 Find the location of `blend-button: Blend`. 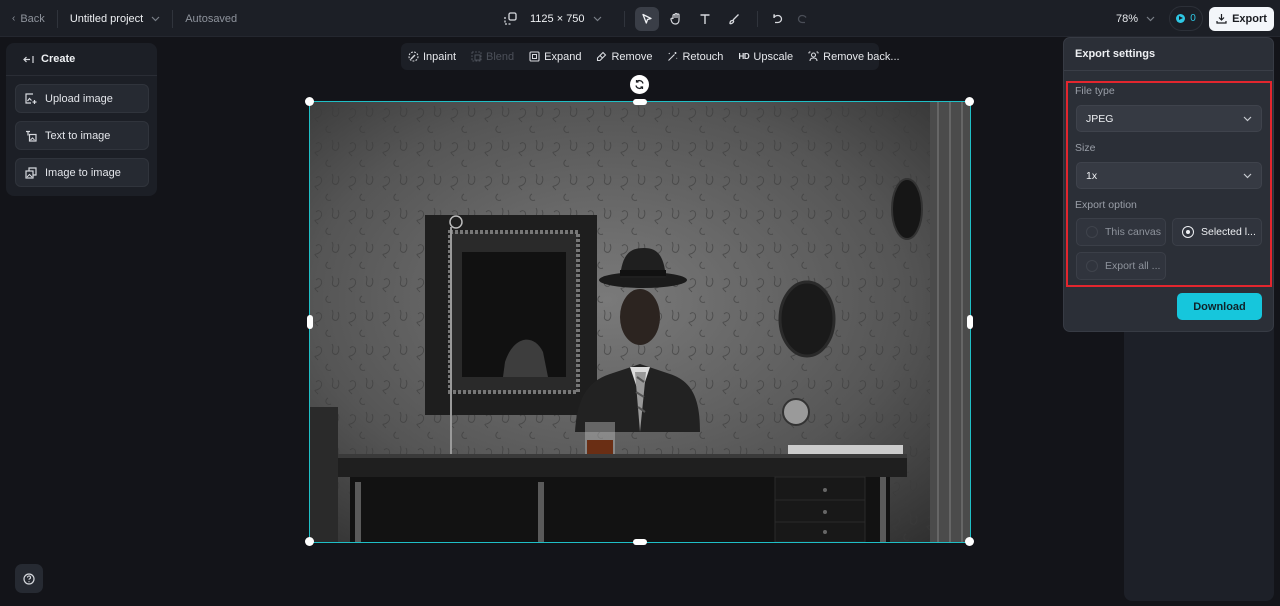

blend-button: Blend is located at coordinates (492, 57).